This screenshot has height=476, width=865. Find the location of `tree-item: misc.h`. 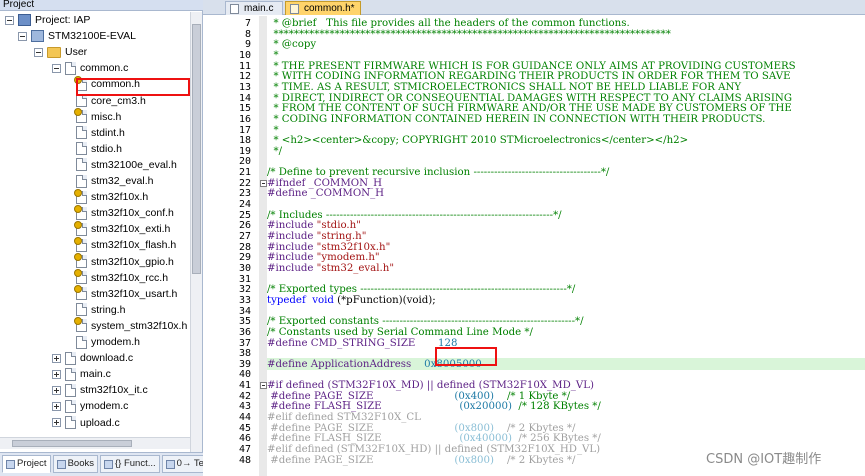

tree-item: misc.h is located at coordinates (97, 116).